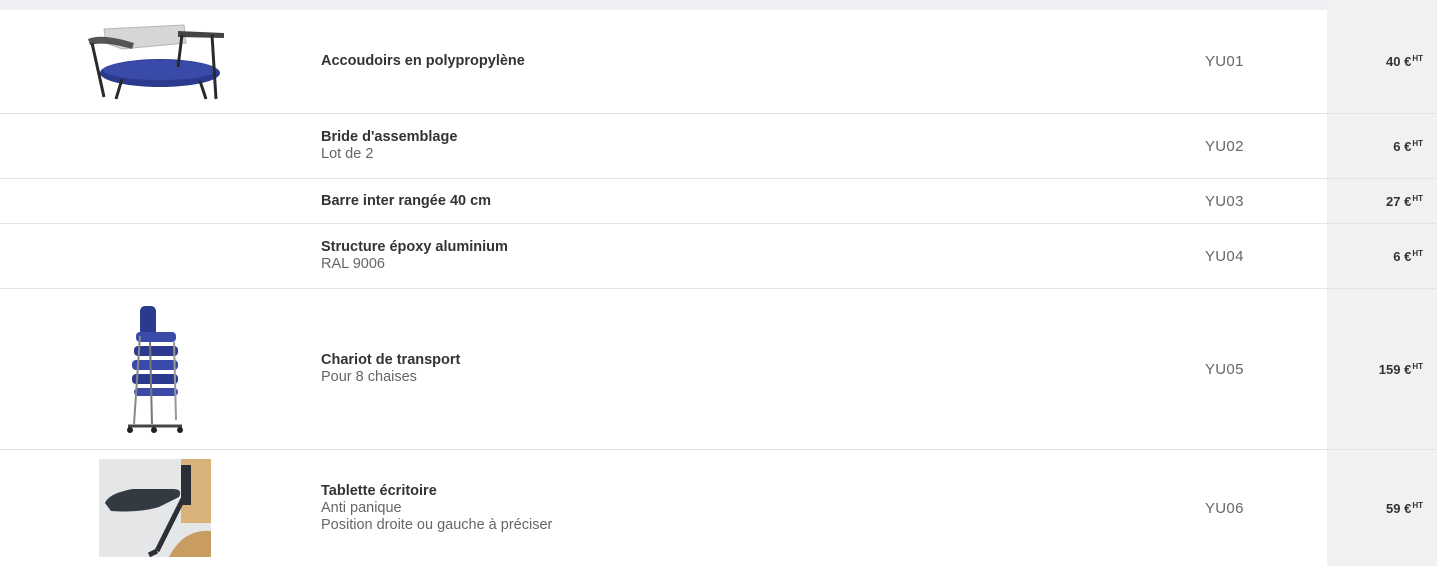  I want to click on table-row: Bride d'assemblage Lot de 2 YU02 6 €HT, so click(718, 146).